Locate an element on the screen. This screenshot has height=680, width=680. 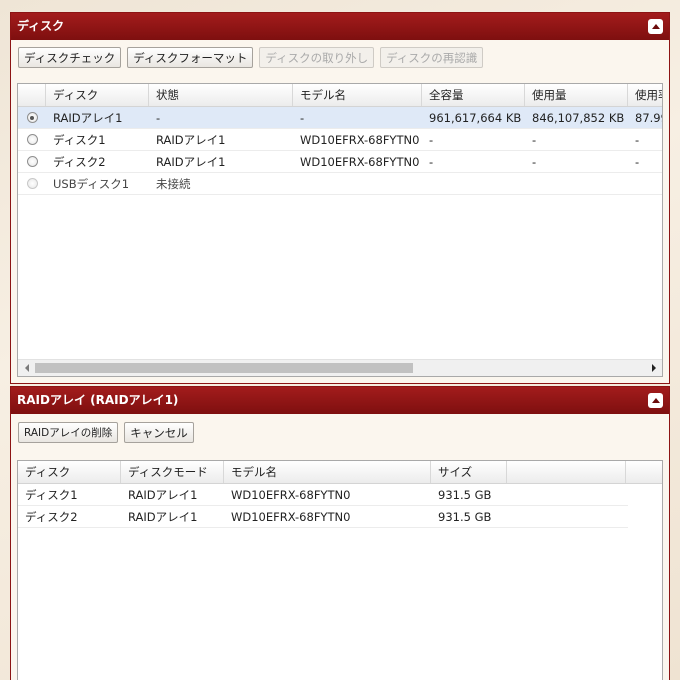
cell-status: - is located at coordinates (158, 118).